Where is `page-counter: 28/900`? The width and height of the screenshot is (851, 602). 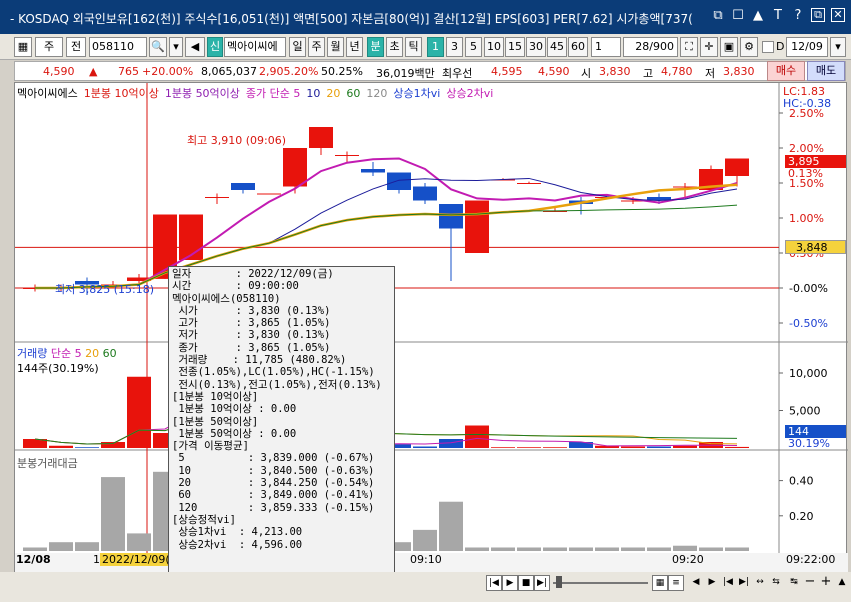 page-counter: 28/900 is located at coordinates (650, 47).